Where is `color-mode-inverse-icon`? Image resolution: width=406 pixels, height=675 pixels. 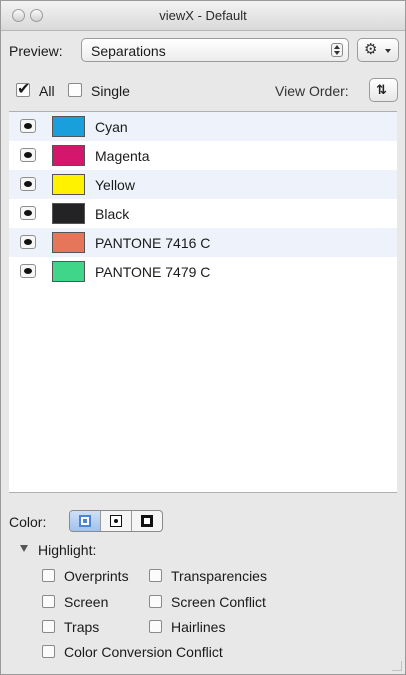
color-mode-inverse-icon is located at coordinates (147, 521).